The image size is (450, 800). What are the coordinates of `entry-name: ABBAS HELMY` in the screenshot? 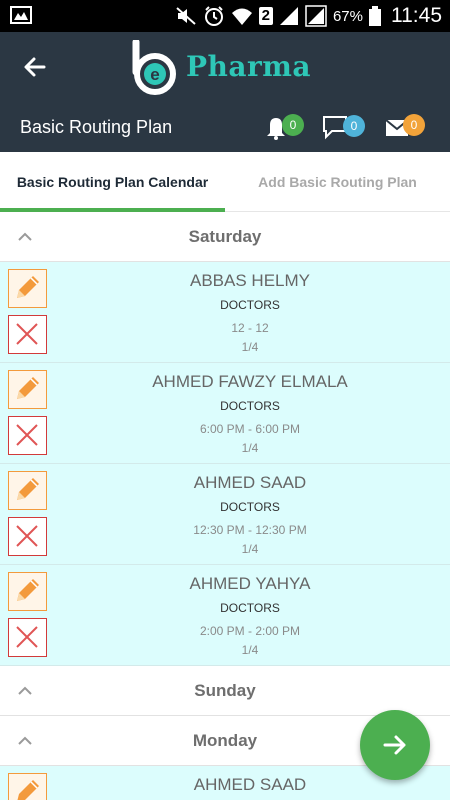 It's located at (250, 280).